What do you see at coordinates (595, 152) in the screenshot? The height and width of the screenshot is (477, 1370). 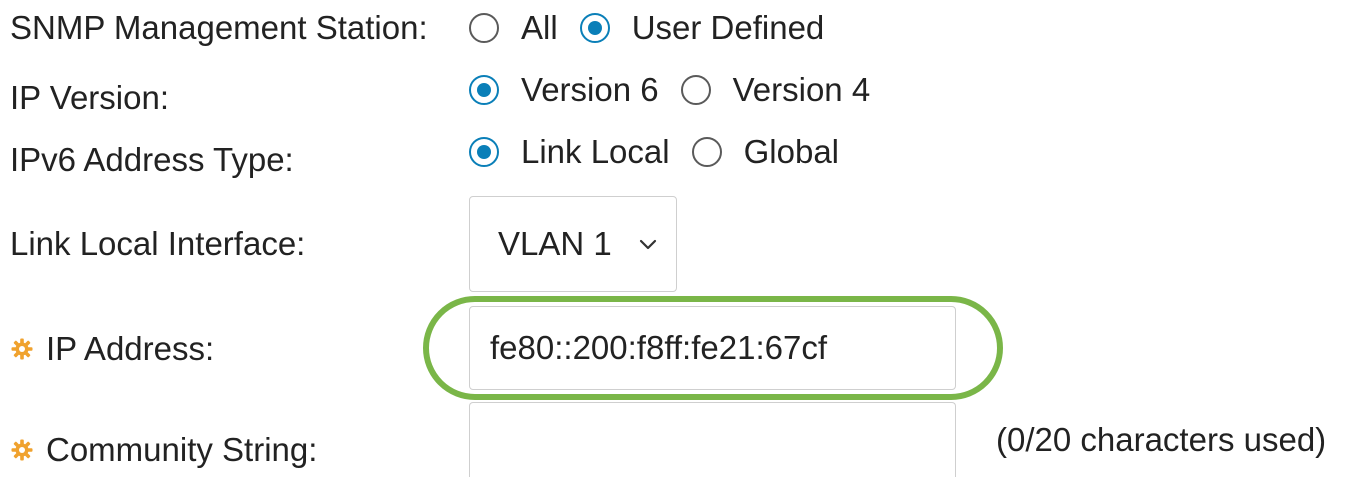 I see `ipv6-link-local-label: Link Local` at bounding box center [595, 152].